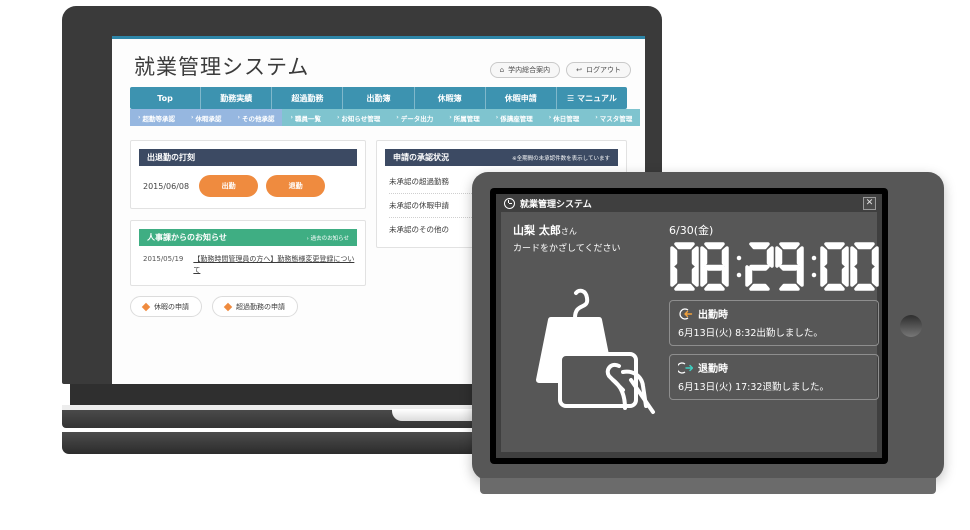 The image size is (970, 530). Describe the element at coordinates (262, 186) in the screenshot. I see `punch-buttons: 出勤 退勤` at that location.